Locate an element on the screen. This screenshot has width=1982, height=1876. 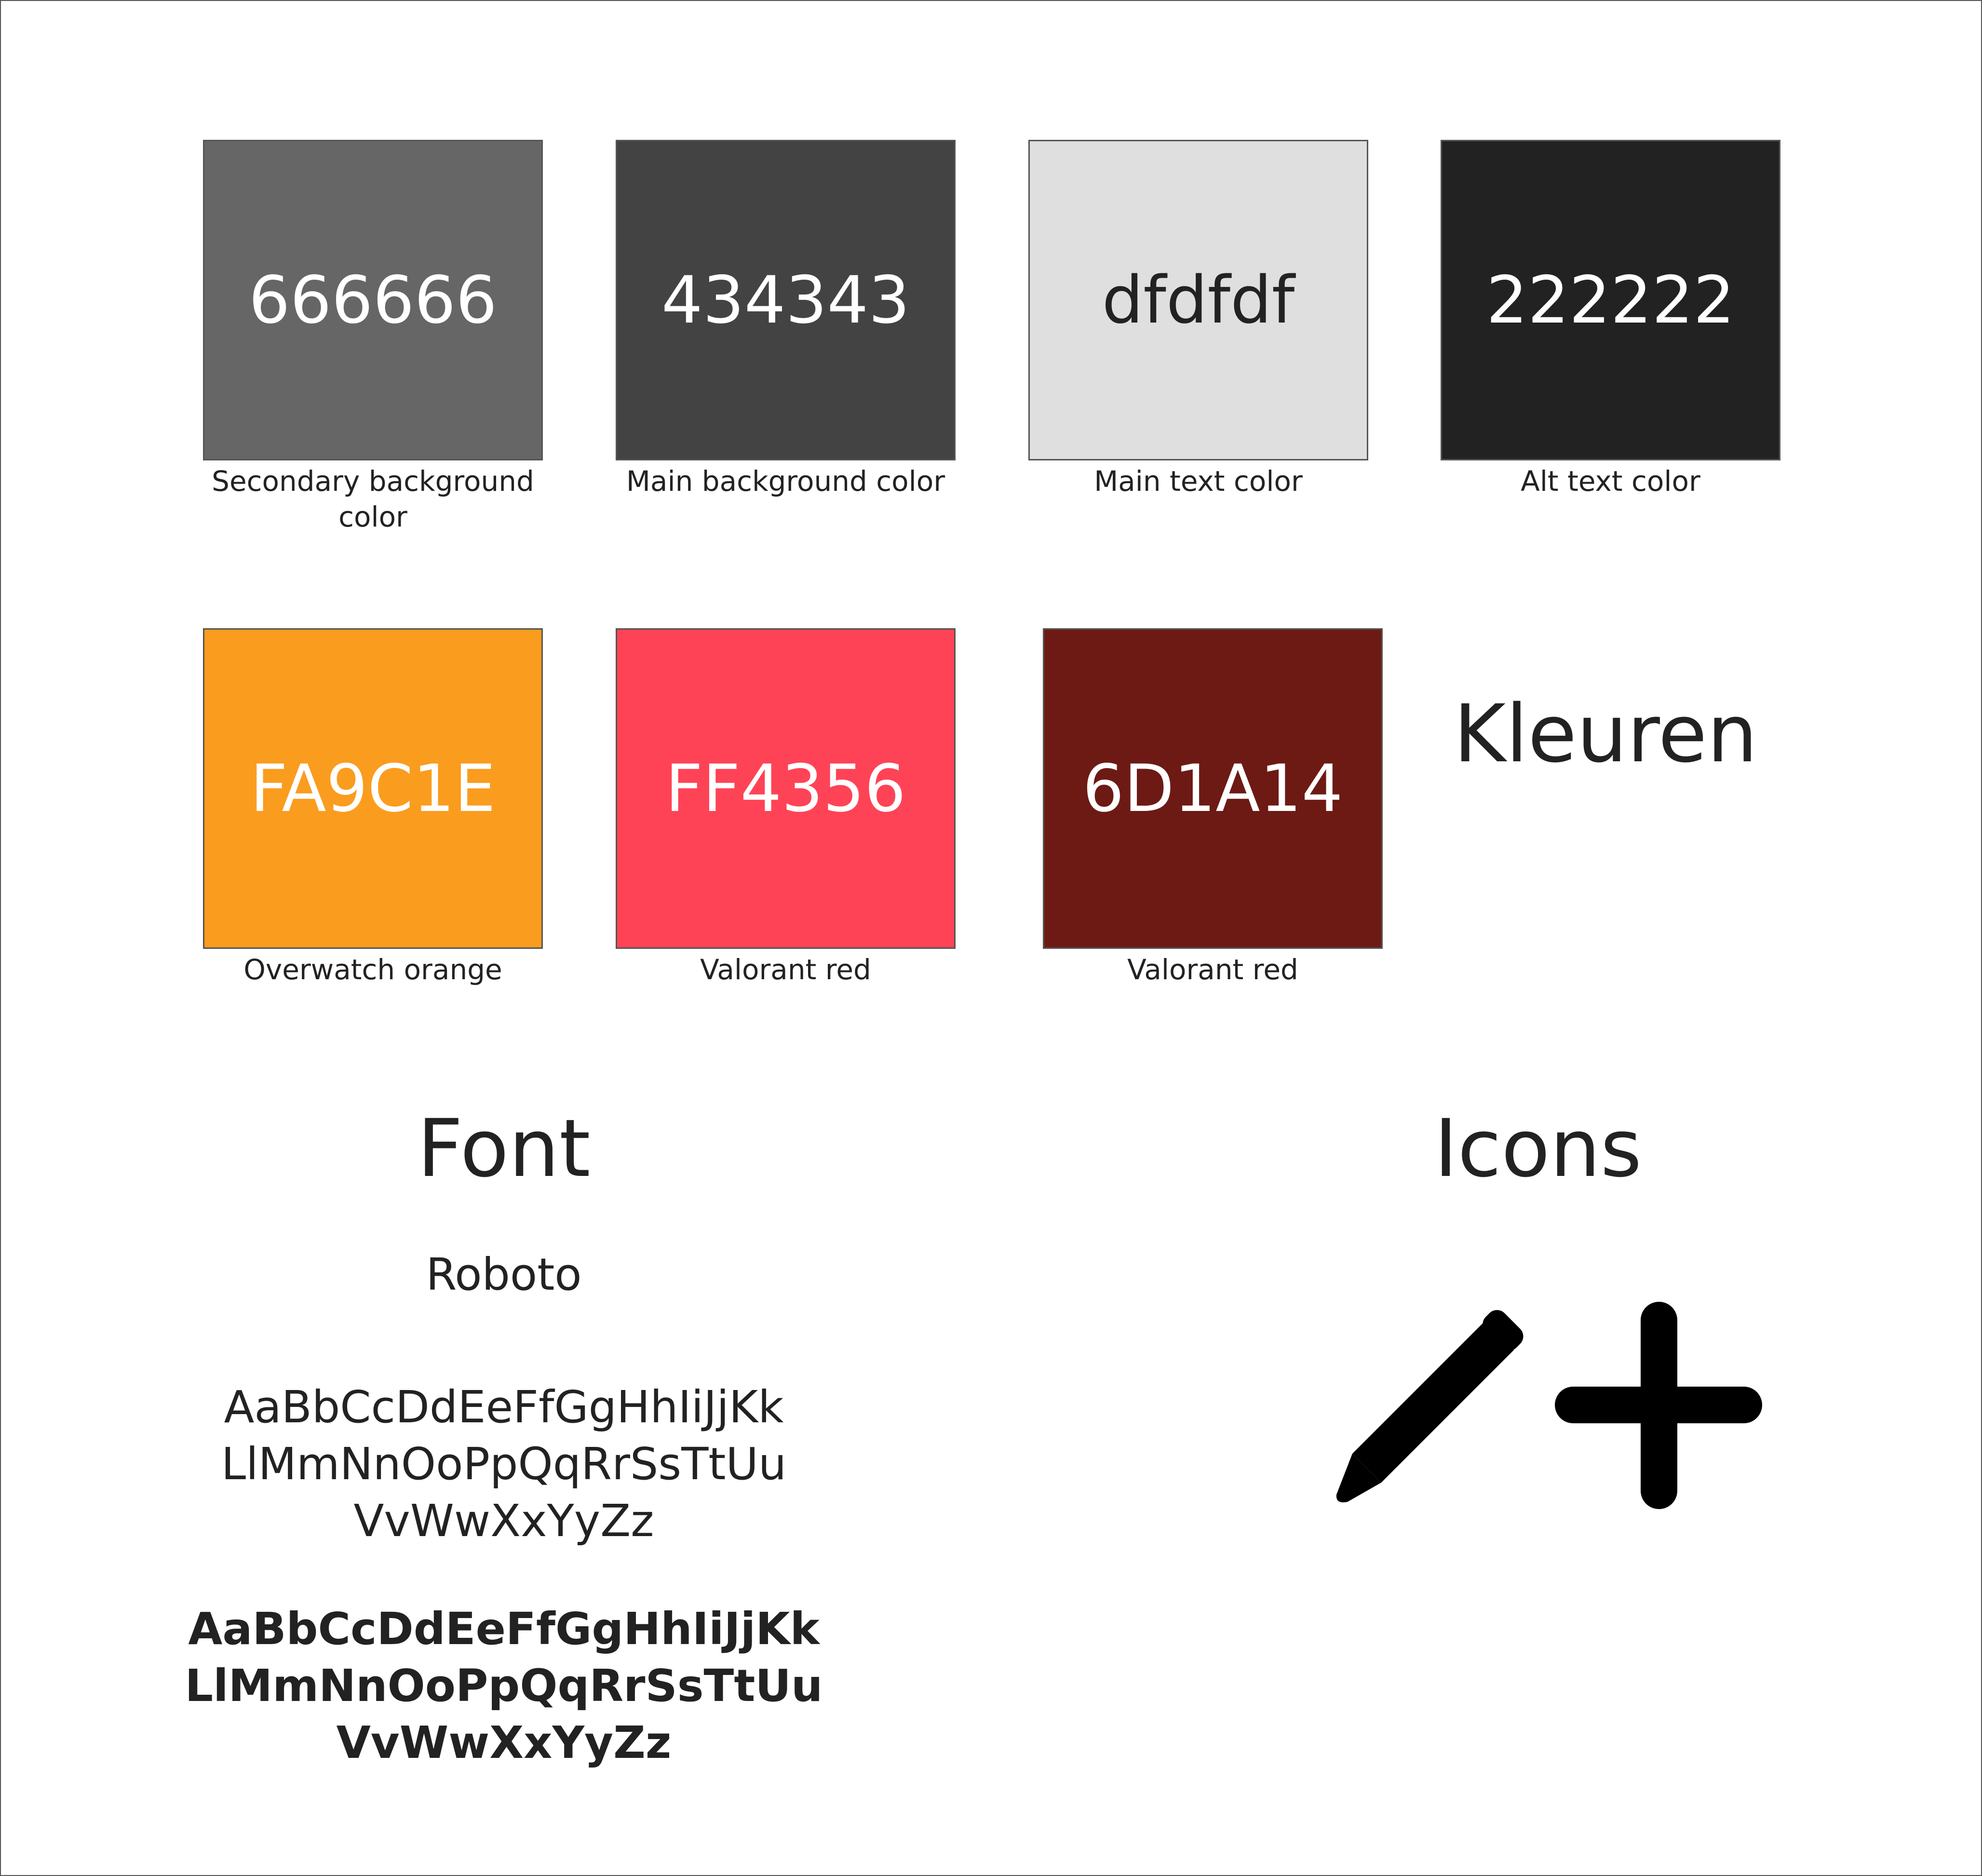
pencil-icon is located at coordinates (1430, 1406).